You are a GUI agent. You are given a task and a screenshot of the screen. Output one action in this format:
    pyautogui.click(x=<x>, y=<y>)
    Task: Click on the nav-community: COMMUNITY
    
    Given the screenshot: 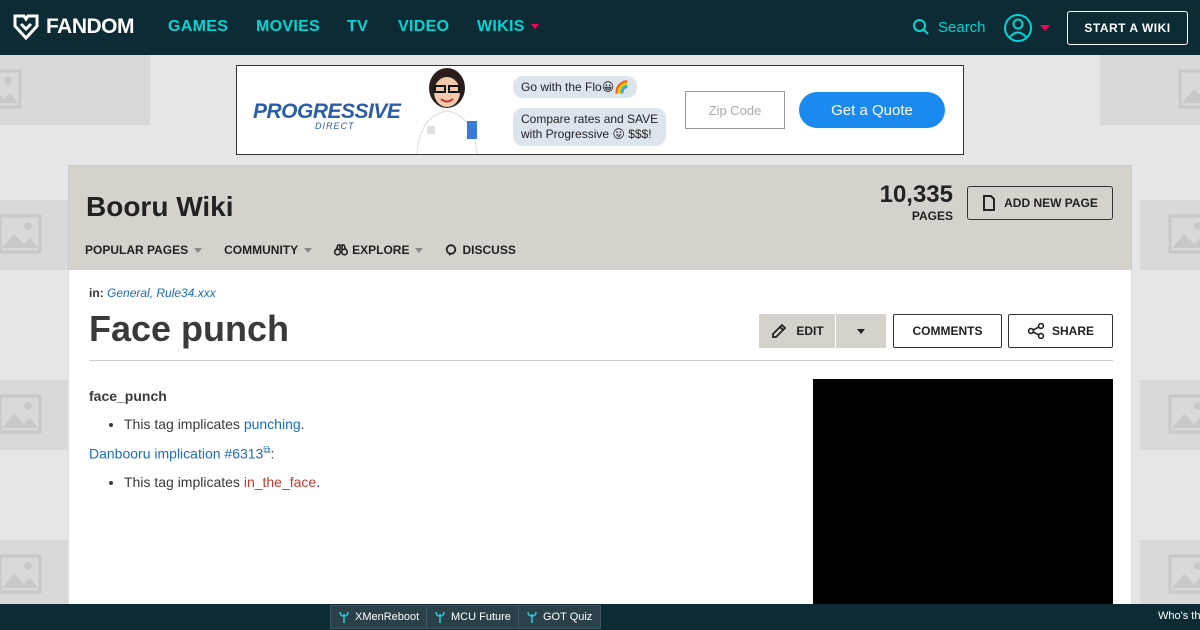 What is the action you would take?
    pyautogui.click(x=268, y=250)
    